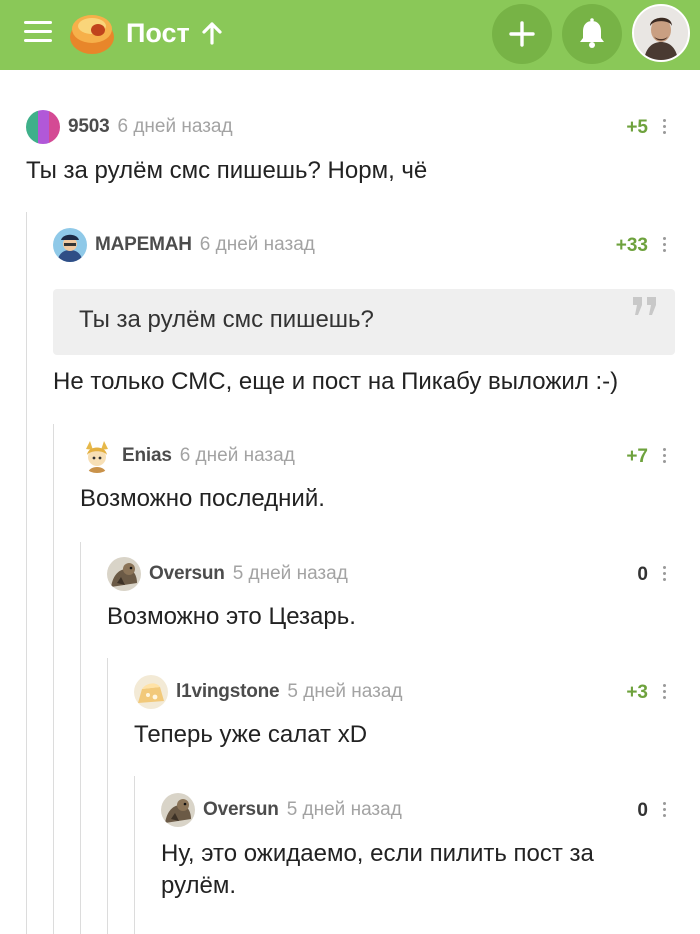  I want to click on arrow-up-icon, so click(212, 33).